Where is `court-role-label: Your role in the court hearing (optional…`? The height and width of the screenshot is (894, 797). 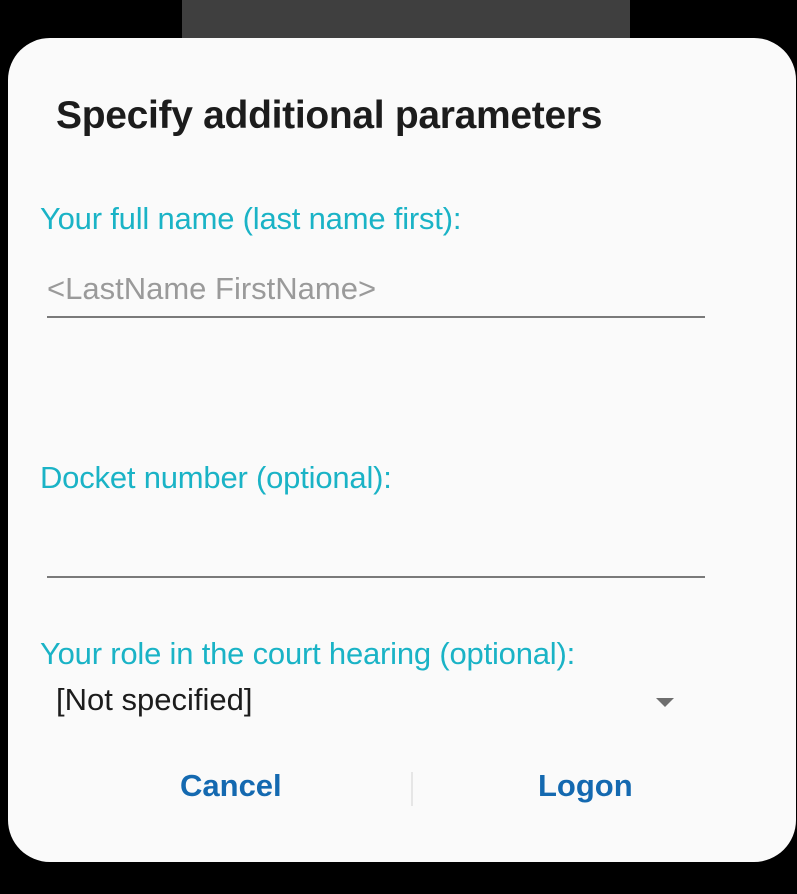
court-role-label: Your role in the court hearing (optional… is located at coordinates (308, 653).